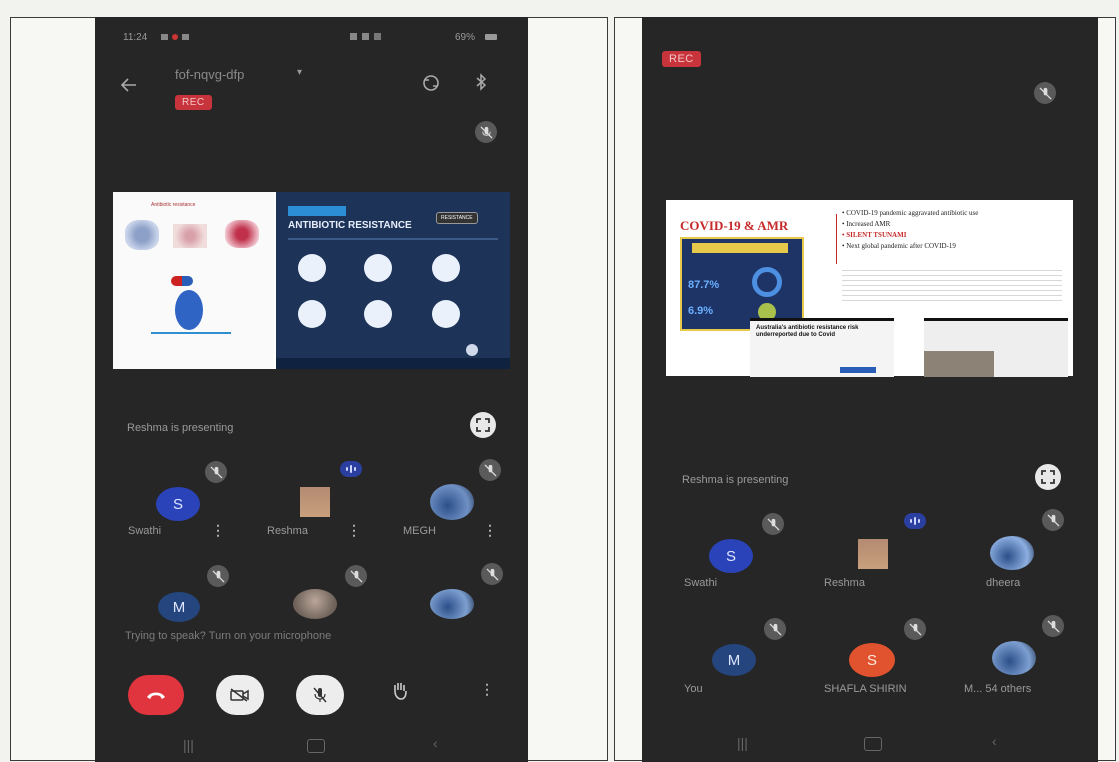 Image resolution: width=1119 pixels, height=762 pixels. Describe the element at coordinates (836, 239) in the screenshot. I see `slide-title-divider` at that location.